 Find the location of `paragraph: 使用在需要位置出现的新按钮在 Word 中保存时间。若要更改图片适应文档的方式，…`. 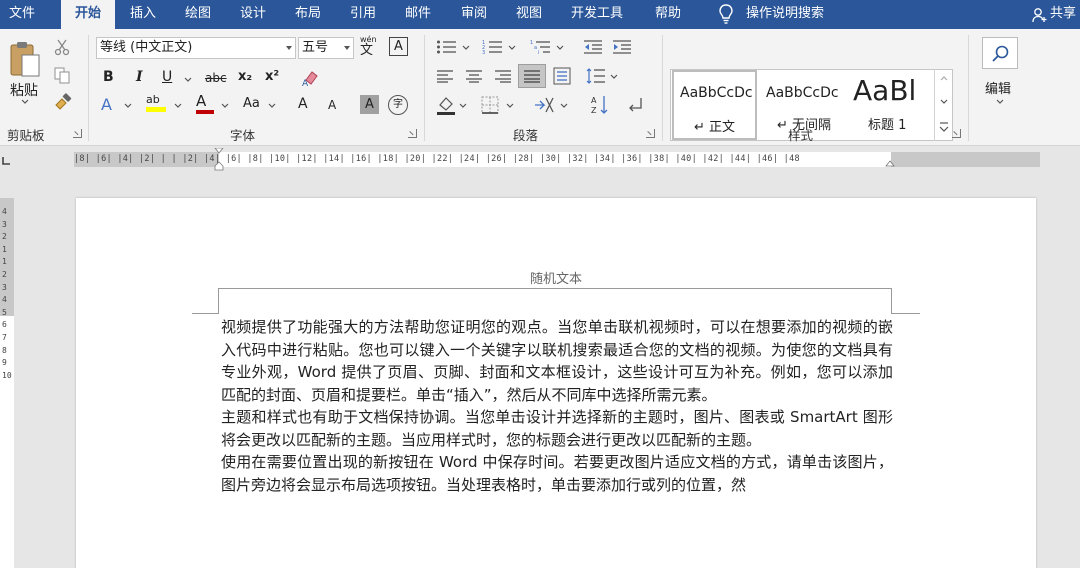

paragraph: 使用在需要位置出现的新按钮在 Word 中保存时间。若要更改图片适应文档的方式，… is located at coordinates (557, 473).